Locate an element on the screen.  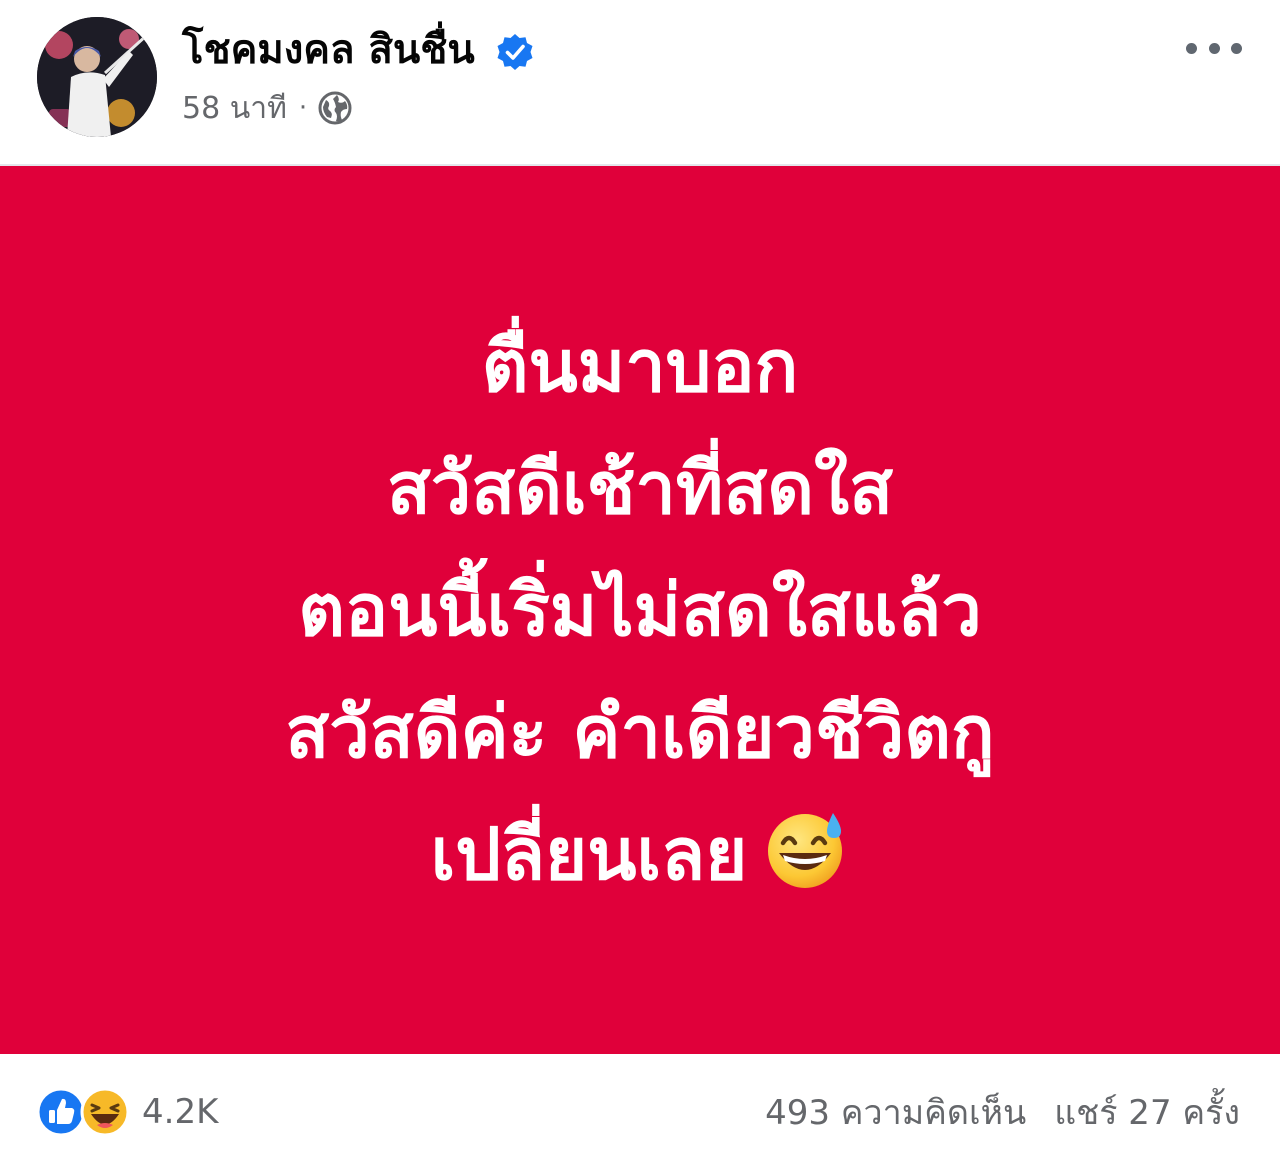
more-options-button is located at coordinates (1214, 48).